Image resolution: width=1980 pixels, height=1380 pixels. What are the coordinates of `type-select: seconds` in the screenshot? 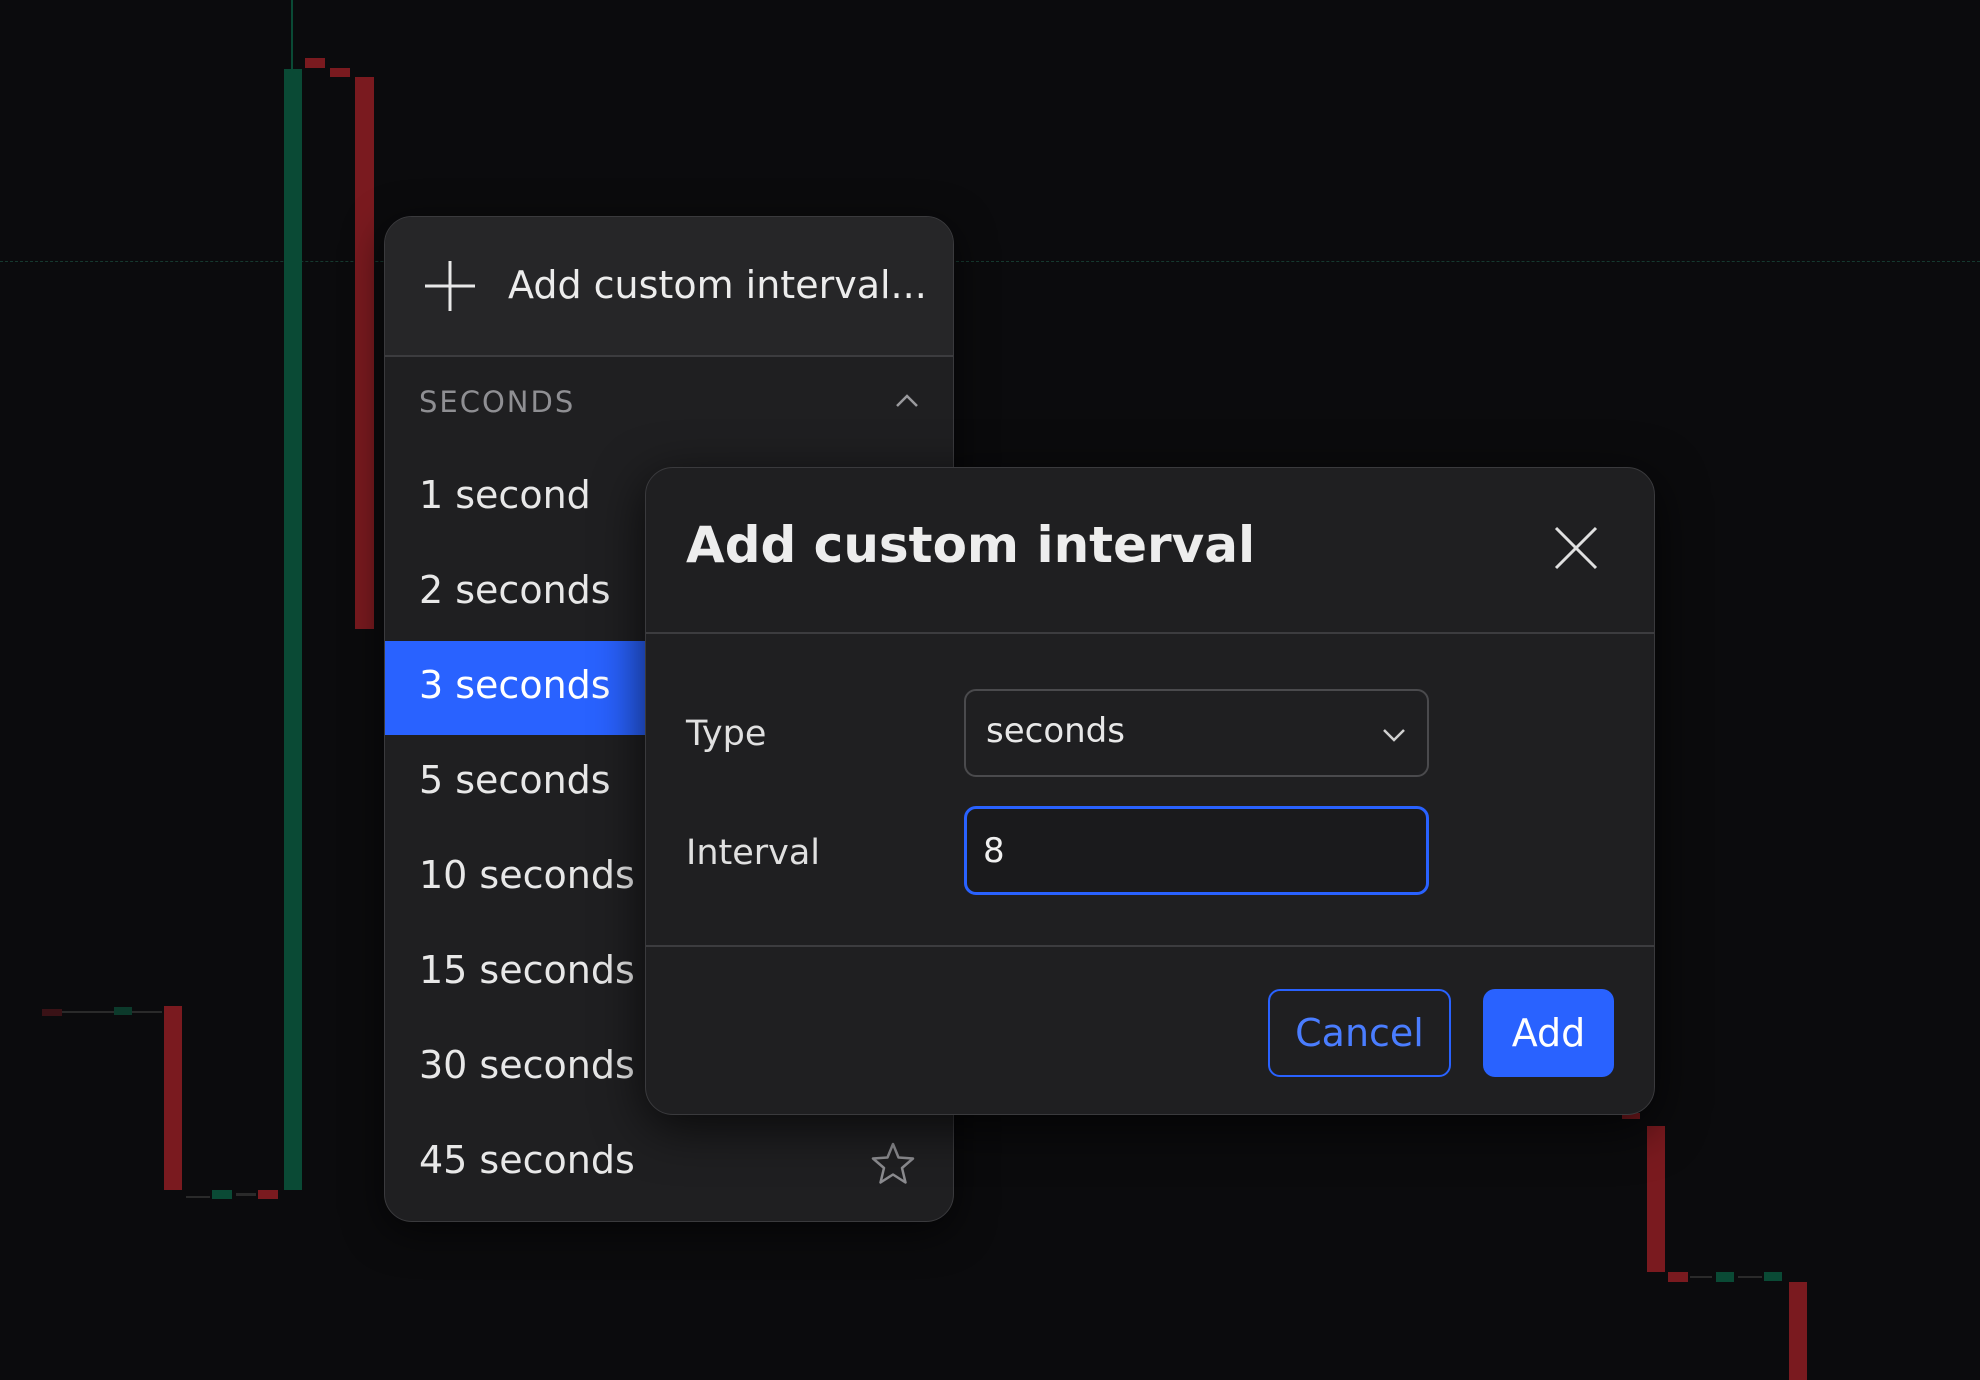 It's located at (1196, 733).